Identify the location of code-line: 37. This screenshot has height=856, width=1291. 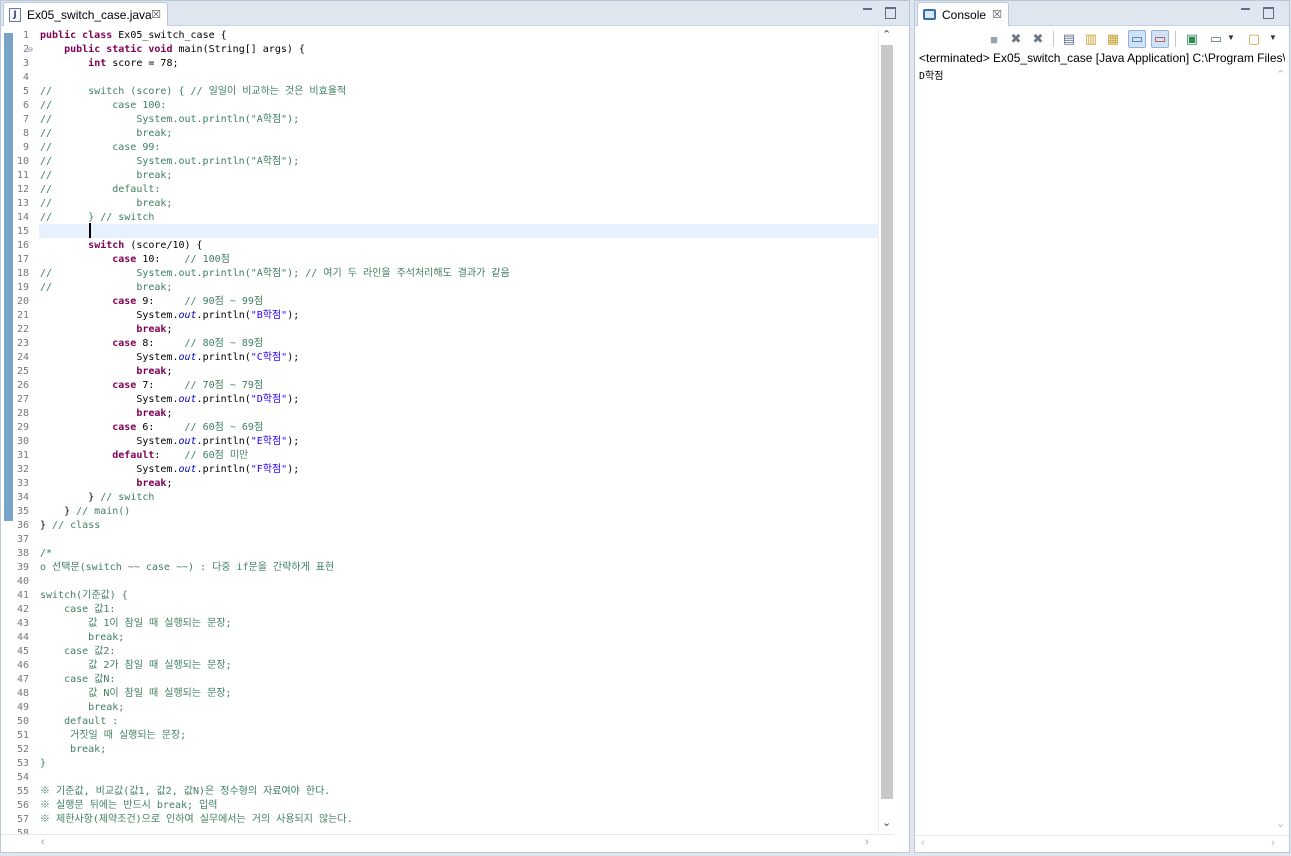
(439, 540).